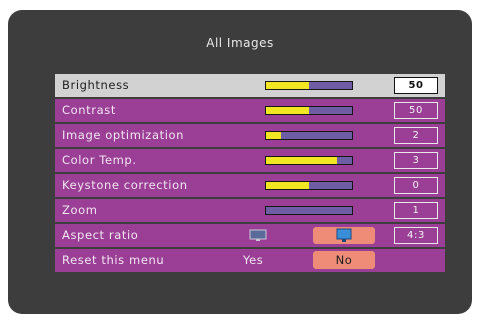 This screenshot has width=480, height=321. Describe the element at coordinates (250, 185) in the screenshot. I see `menu-row-keystone: Keystone correction 0` at that location.